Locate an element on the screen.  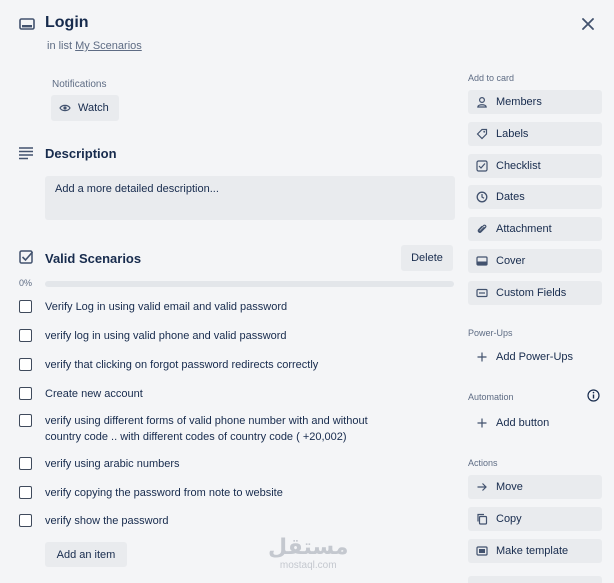
custom-fields-label: Custom Fields is located at coordinates (531, 293).